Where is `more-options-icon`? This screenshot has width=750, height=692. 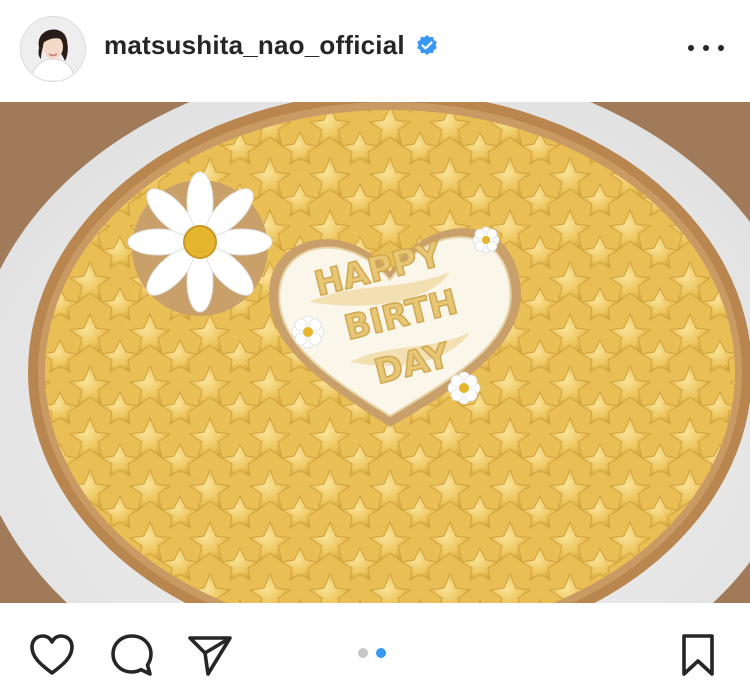
more-options-icon is located at coordinates (706, 48).